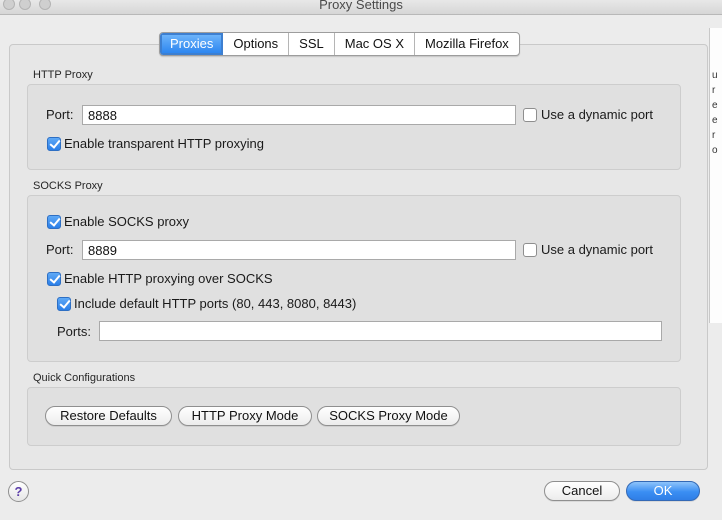 Image resolution: width=722 pixels, height=520 pixels. I want to click on ok-button: OK, so click(663, 491).